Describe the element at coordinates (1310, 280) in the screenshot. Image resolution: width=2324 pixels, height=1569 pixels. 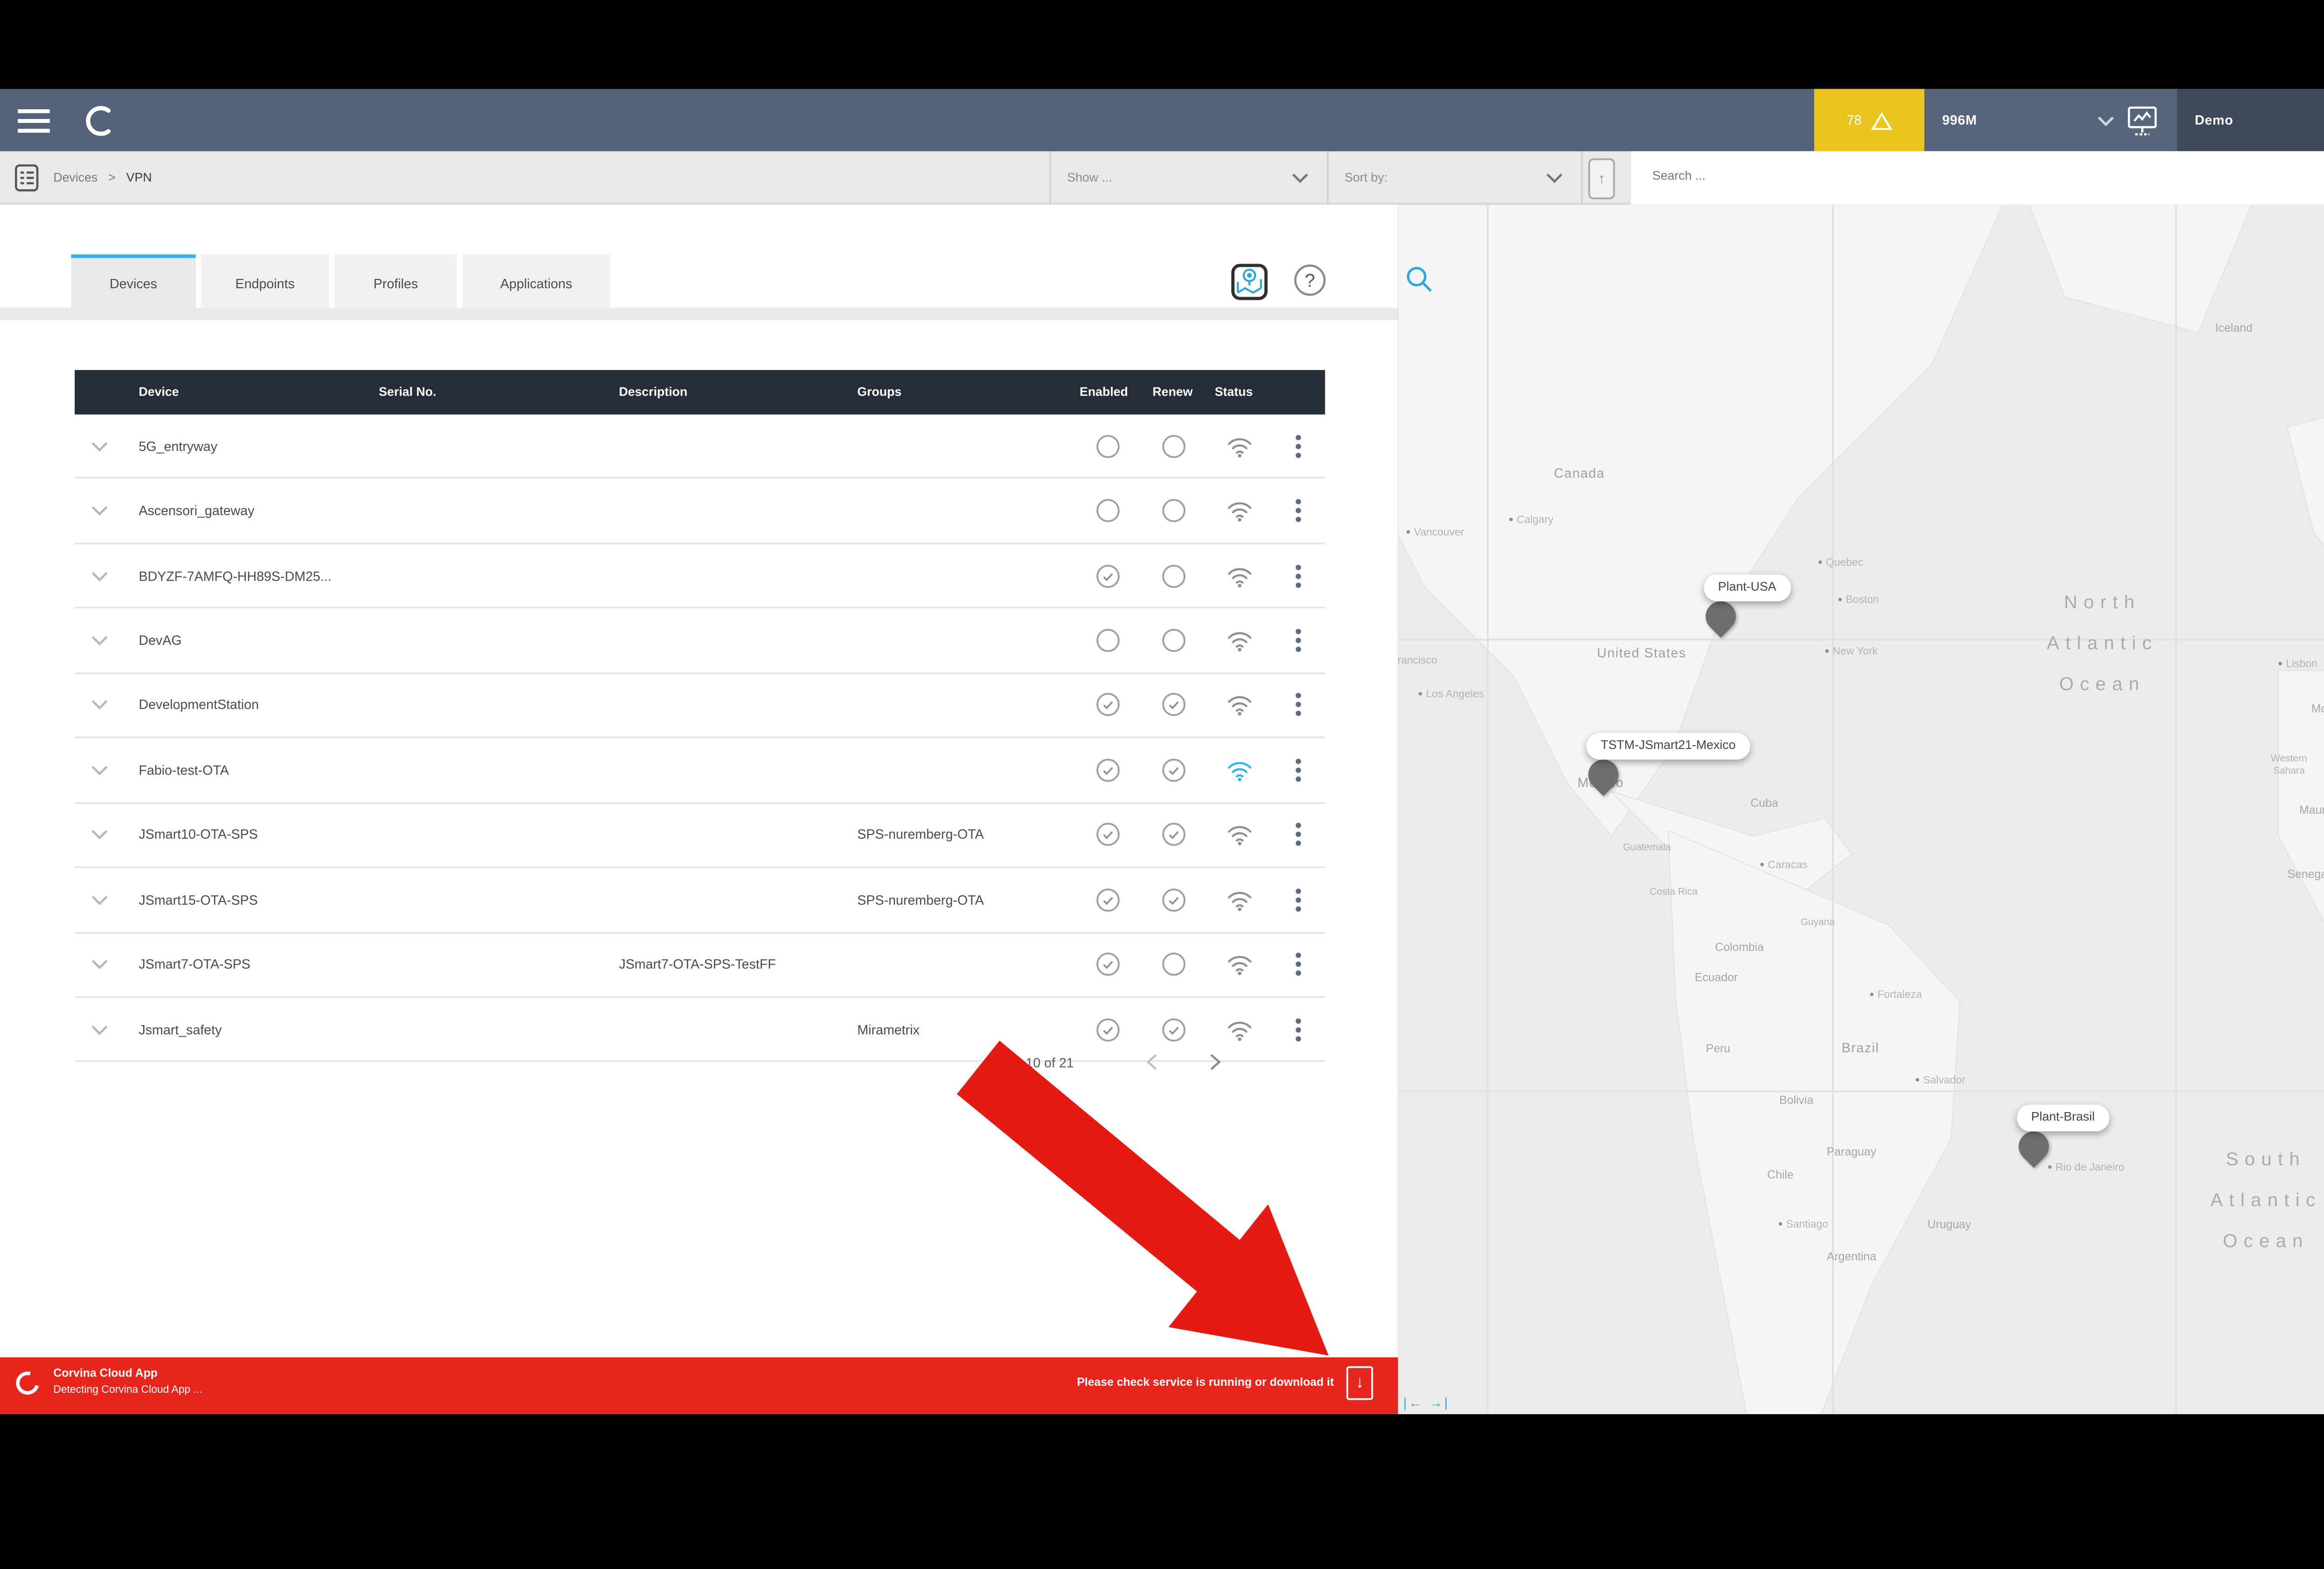
I see `help-button: ?` at that location.